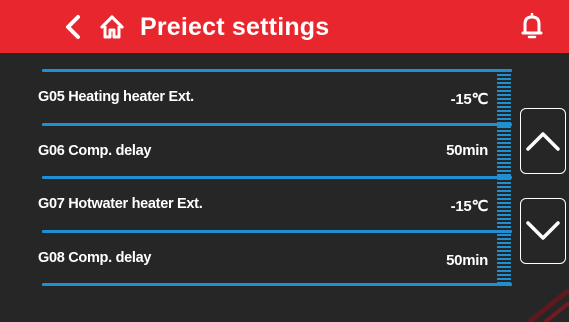 The image size is (569, 322). I want to click on setting-label: G06 Comp. delay, so click(95, 151).